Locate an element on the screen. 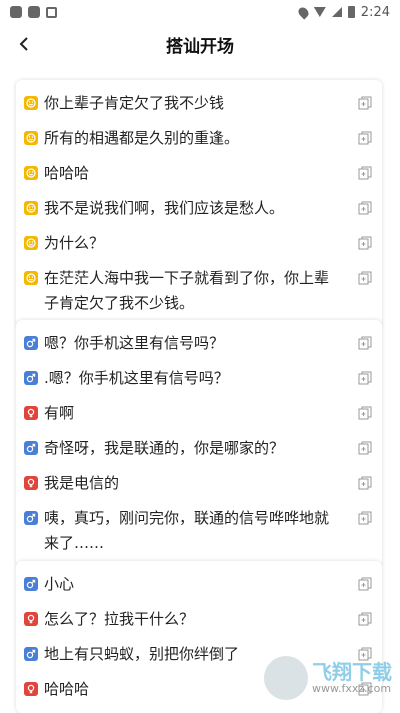  dialogue-line: 我是电信的 is located at coordinates (199, 483).